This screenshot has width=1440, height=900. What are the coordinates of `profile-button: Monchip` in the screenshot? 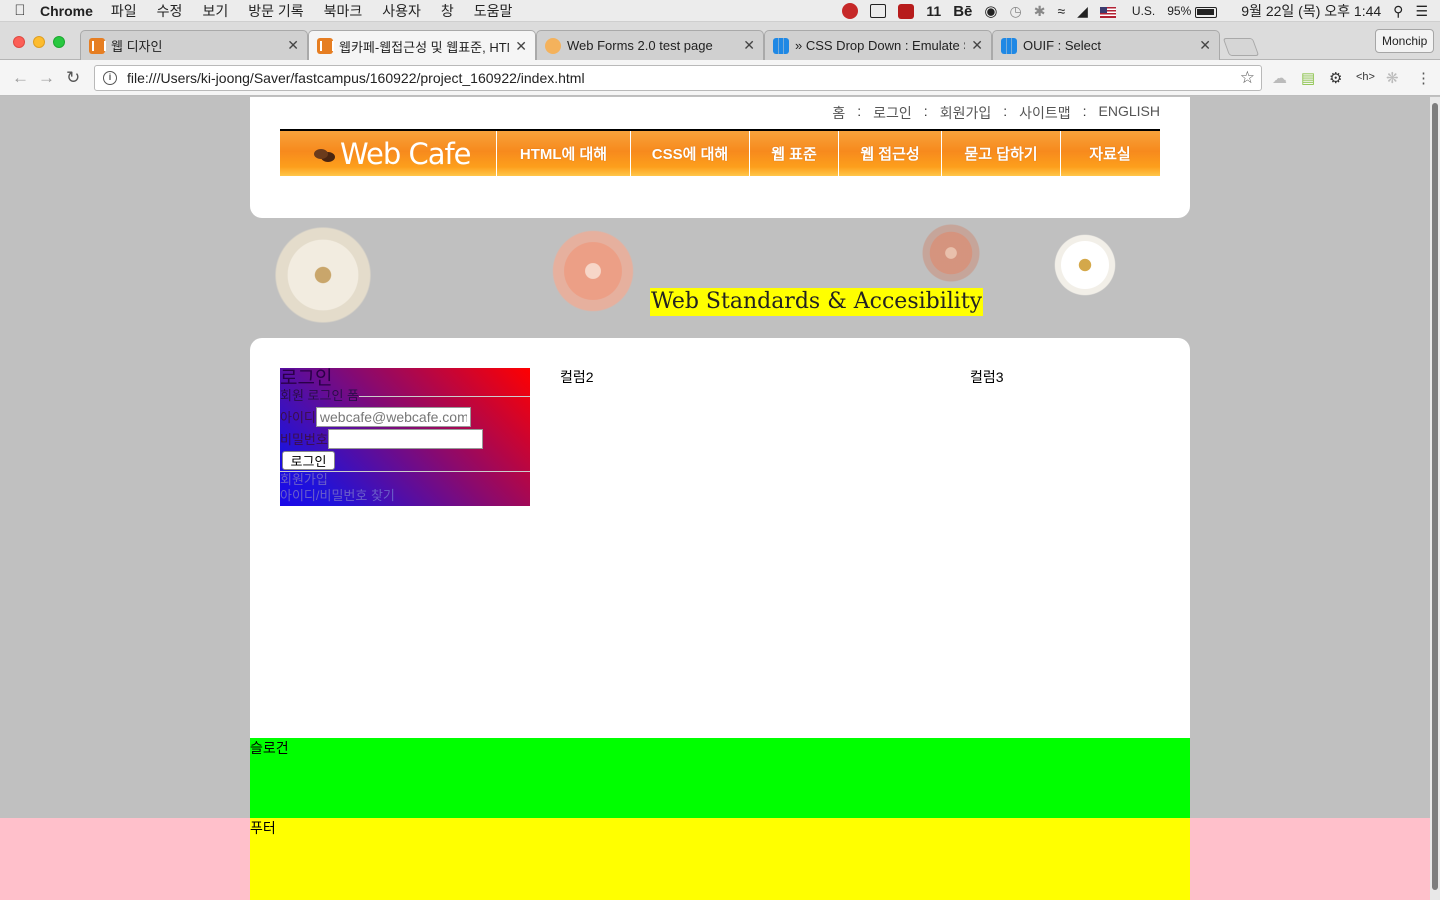 It's located at (1405, 41).